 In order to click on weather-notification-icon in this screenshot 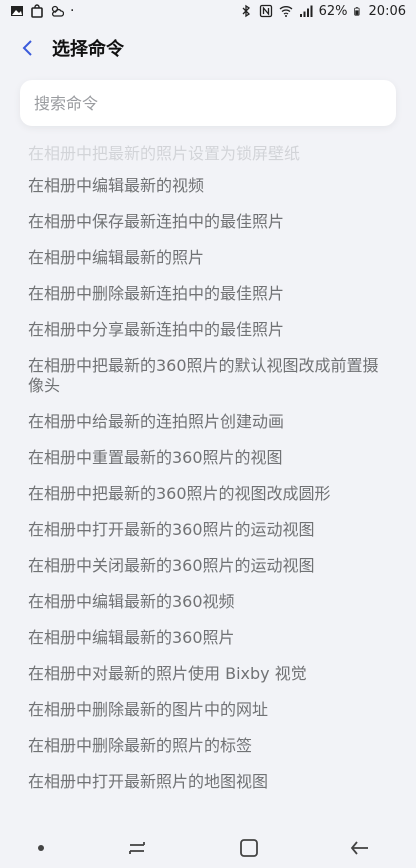, I will do `click(57, 11)`.